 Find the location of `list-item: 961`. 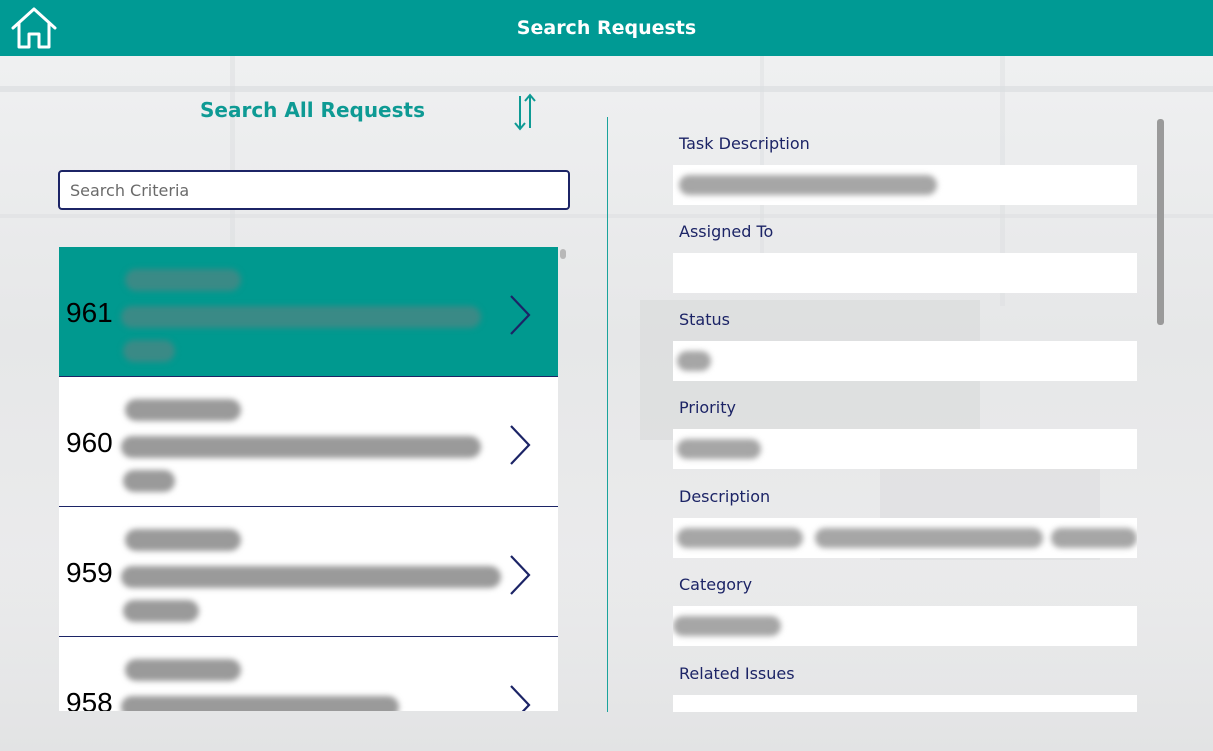

list-item: 961 is located at coordinates (308, 312).